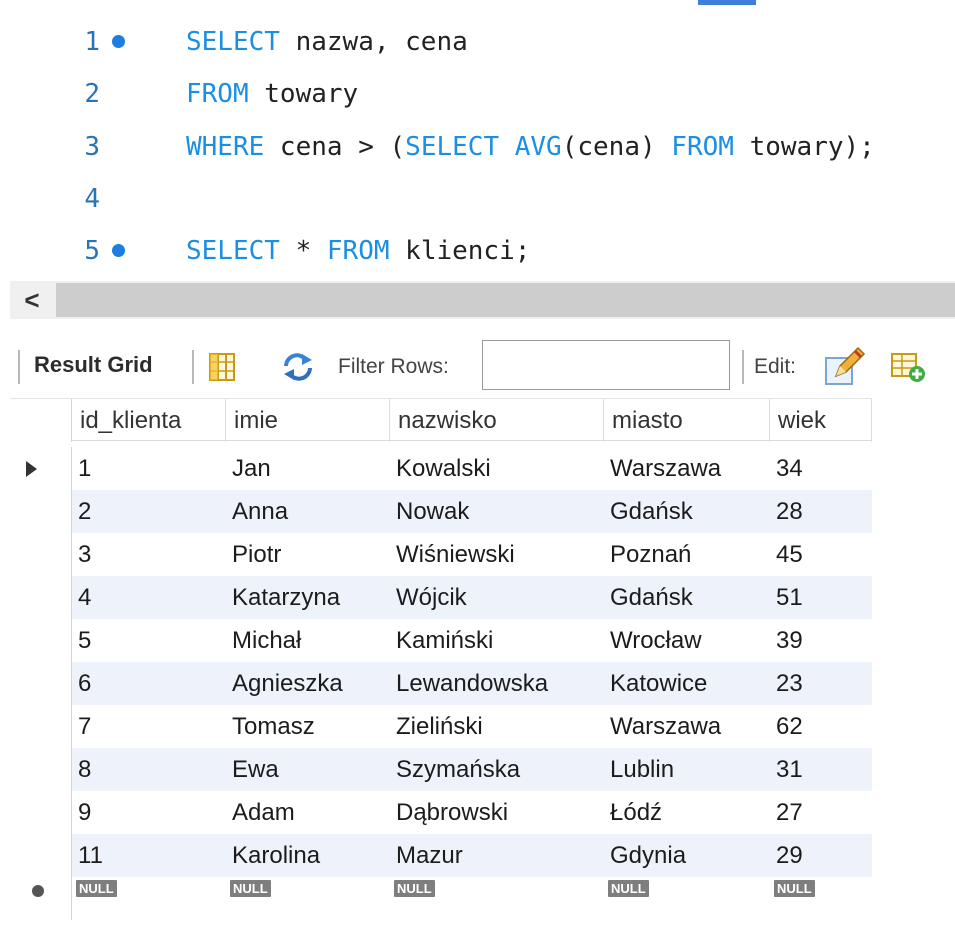  What do you see at coordinates (482, 94) in the screenshot?
I see `code-line: 2 FROM towary` at bounding box center [482, 94].